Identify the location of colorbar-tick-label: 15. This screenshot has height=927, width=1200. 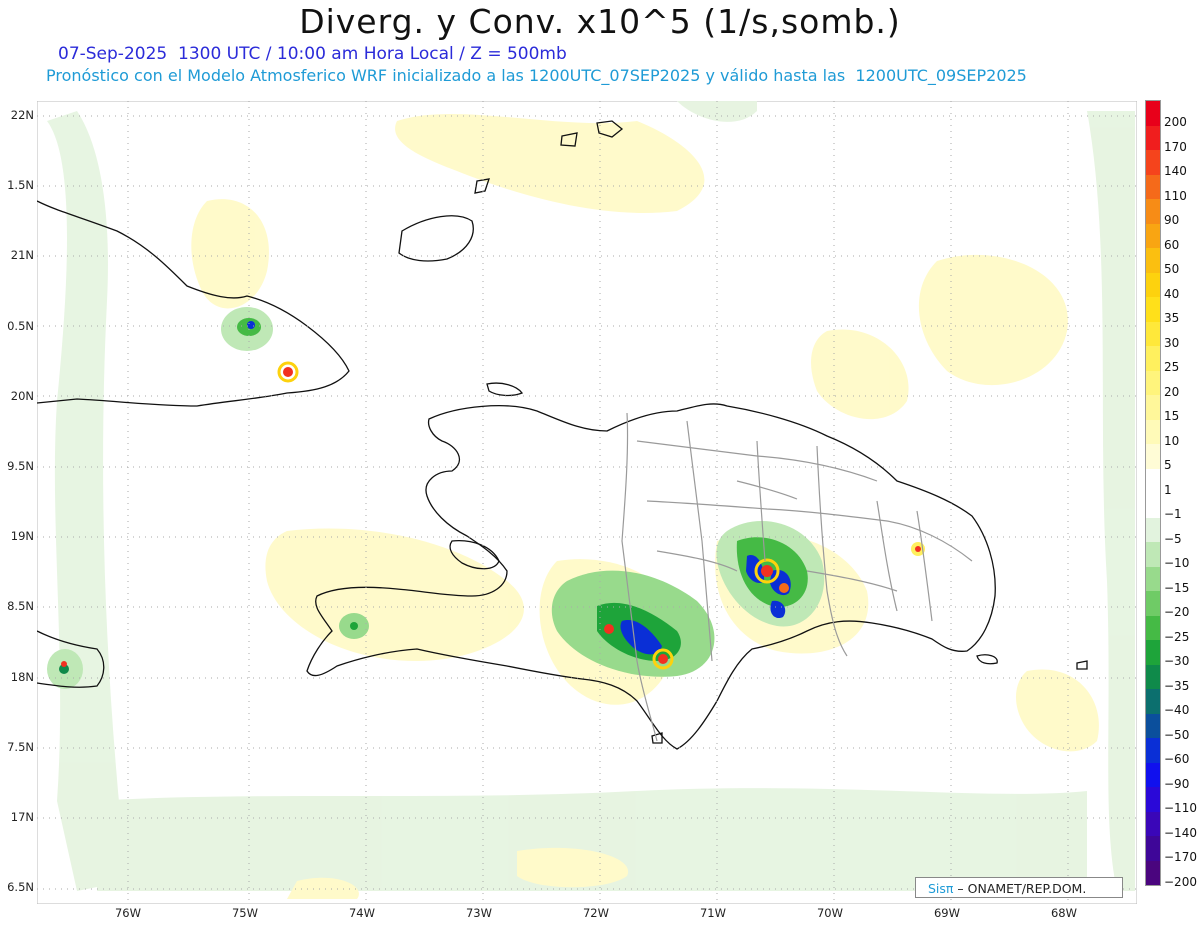
(1172, 416).